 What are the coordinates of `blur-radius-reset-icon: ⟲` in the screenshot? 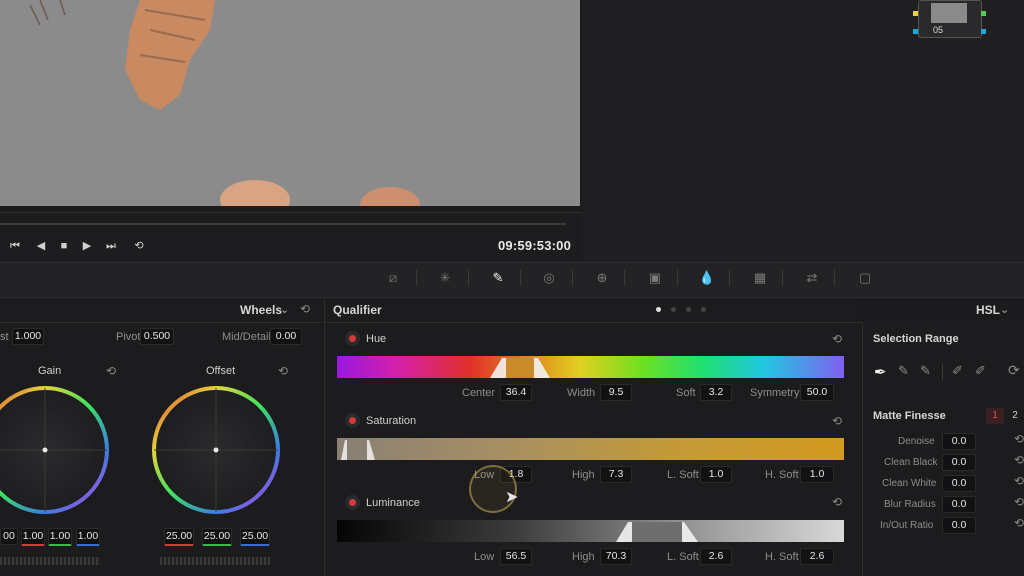 It's located at (1019, 502).